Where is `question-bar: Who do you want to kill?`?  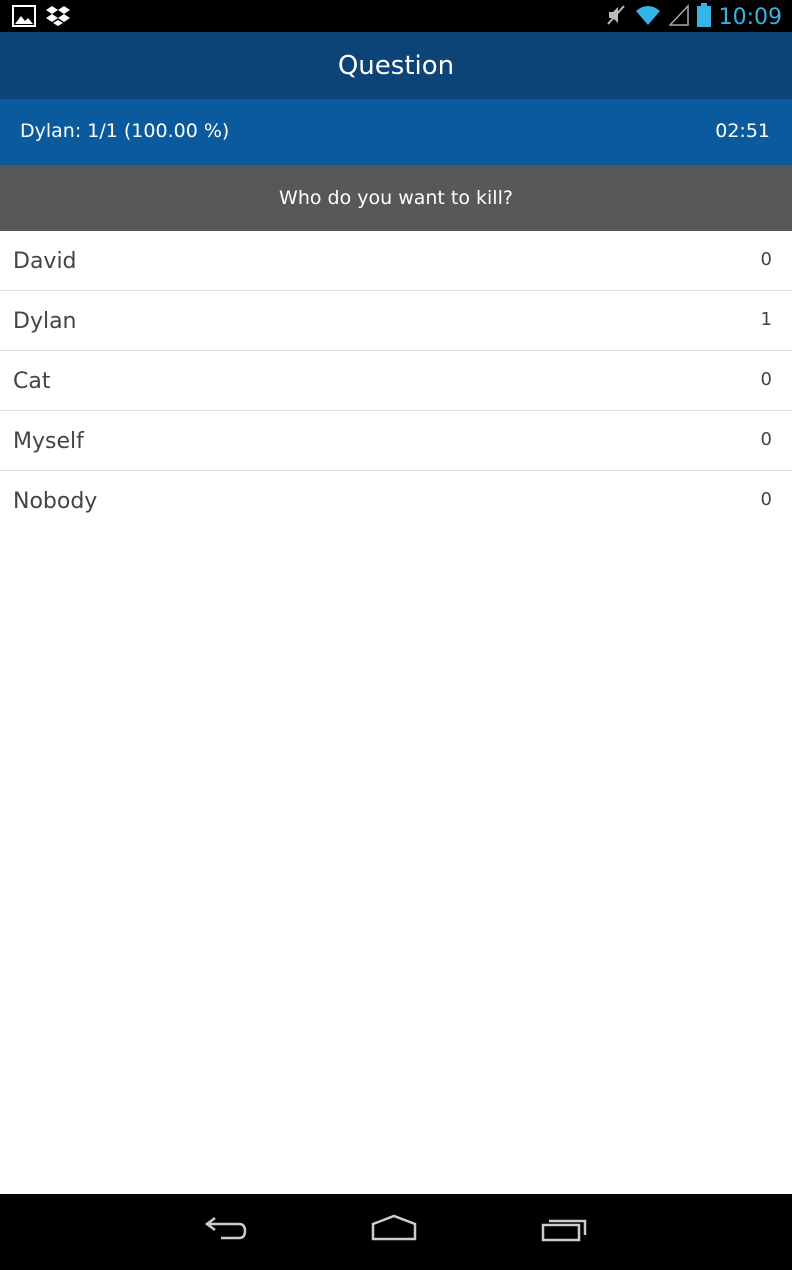 question-bar: Who do you want to kill? is located at coordinates (396, 198).